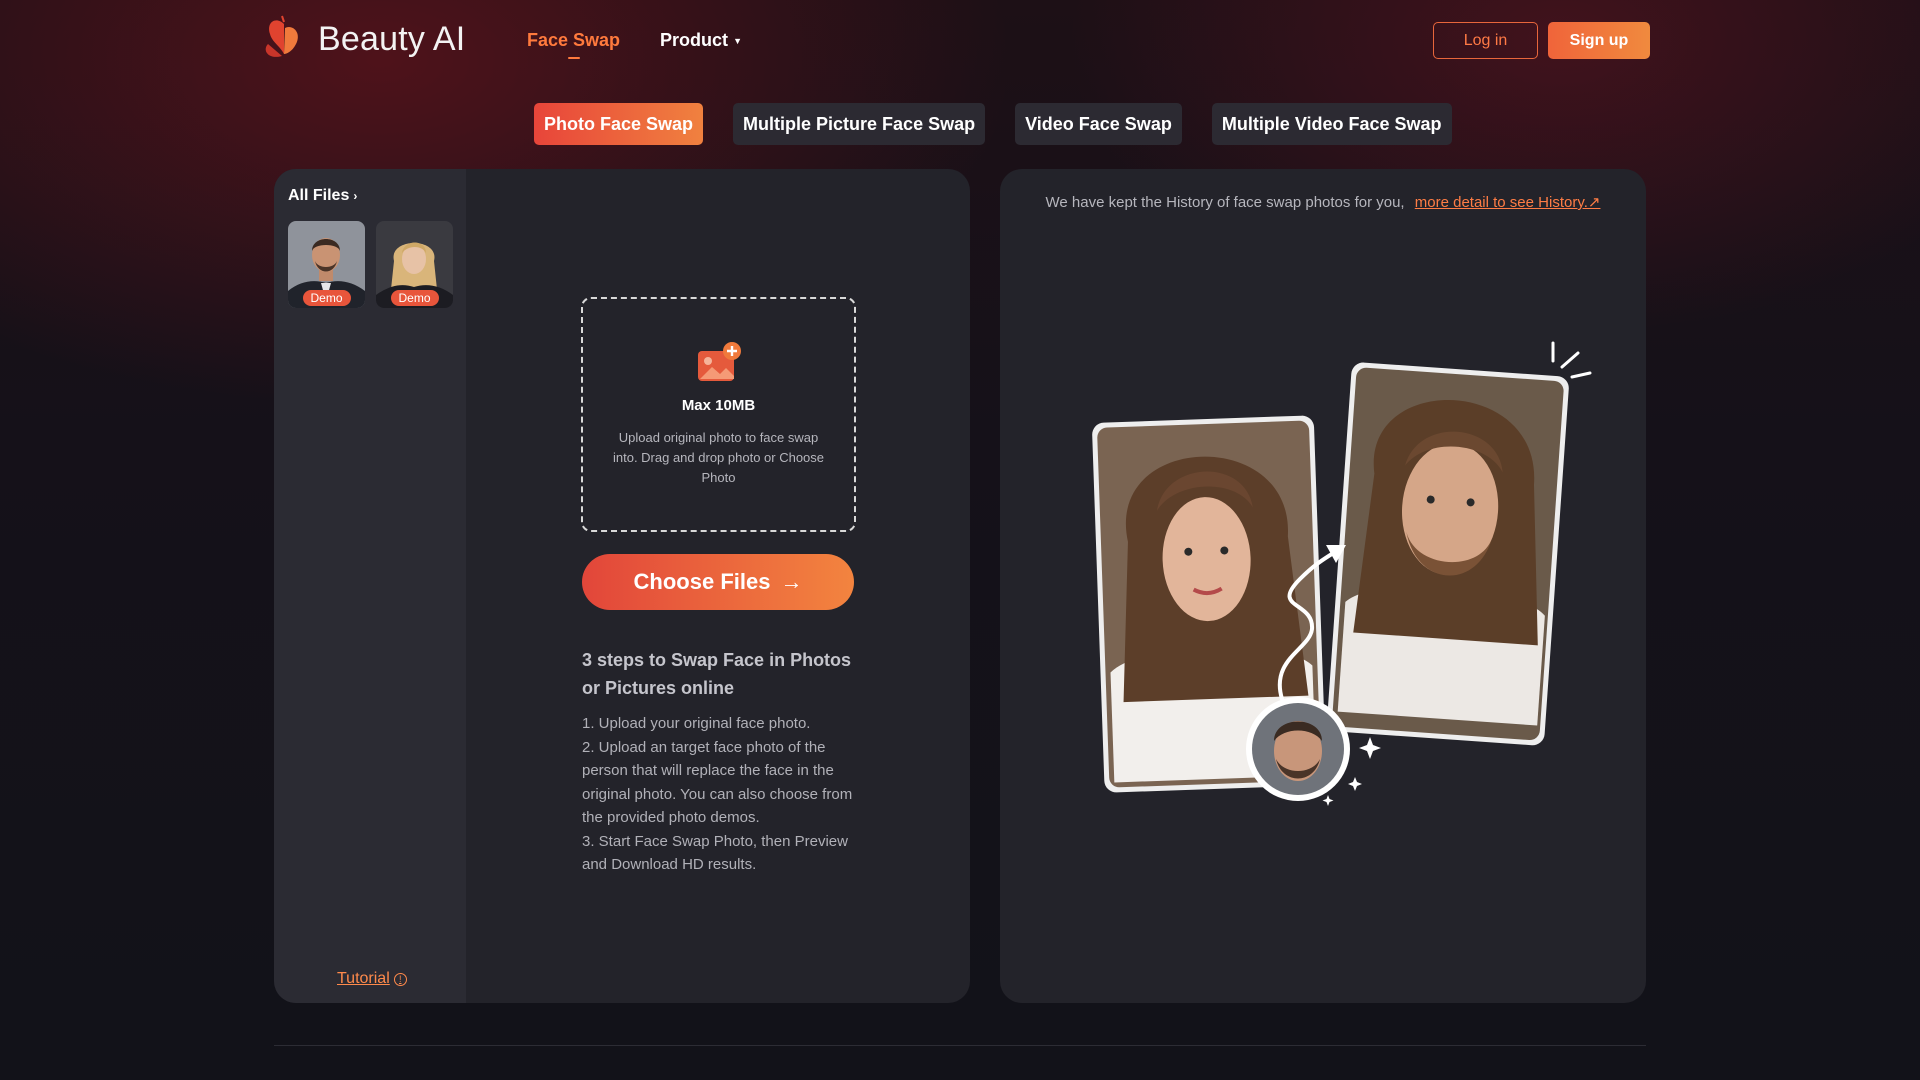 The width and height of the screenshot is (1920, 1080). I want to click on signup-button: Sign up, so click(1599, 40).